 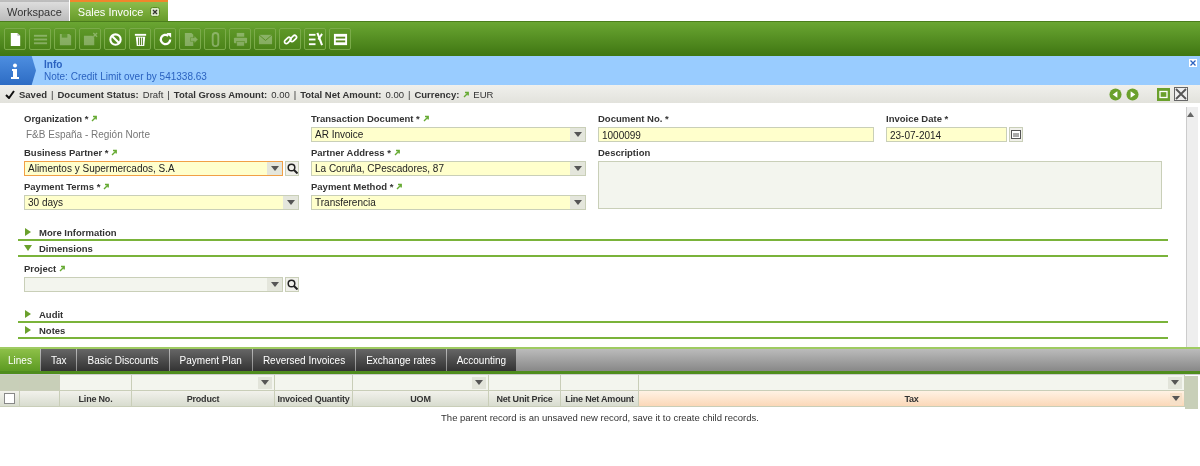 I want to click on dropdown-field, so click(x=153, y=284).